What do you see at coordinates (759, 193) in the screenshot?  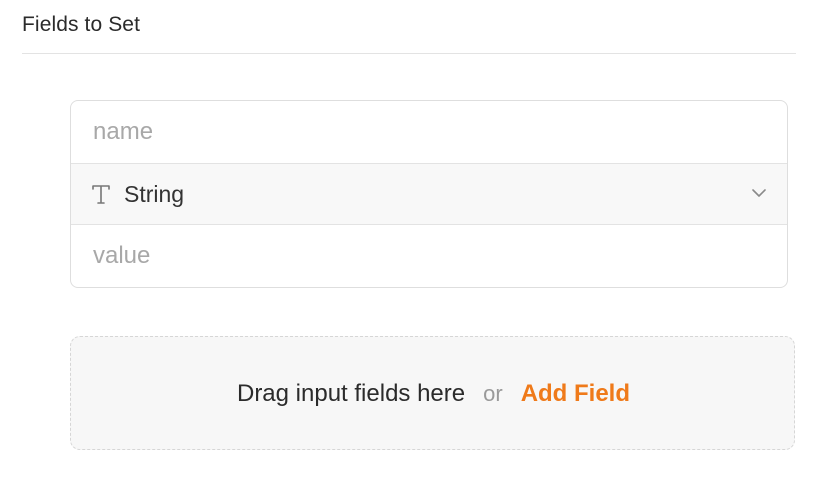 I see `chevron-down-icon` at bounding box center [759, 193].